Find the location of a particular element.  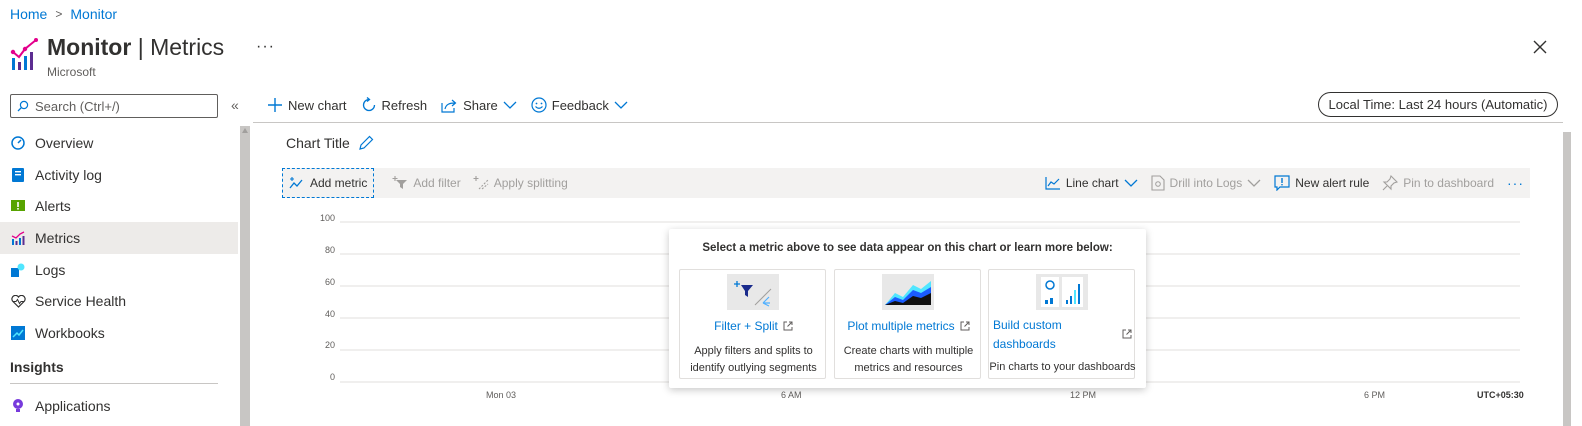

sidebar-item-label: Applications is located at coordinates (73, 405).